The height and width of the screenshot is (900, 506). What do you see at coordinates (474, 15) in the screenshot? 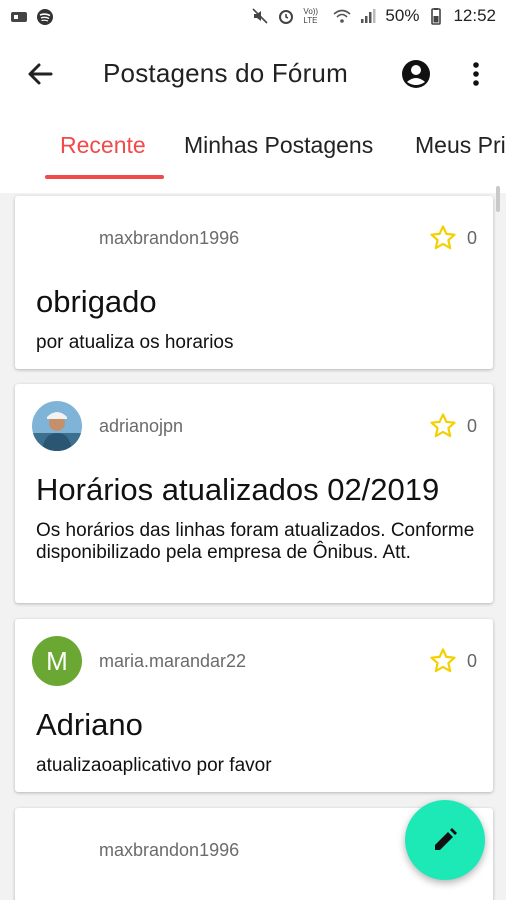
I see `clock: 12:52` at bounding box center [474, 15].